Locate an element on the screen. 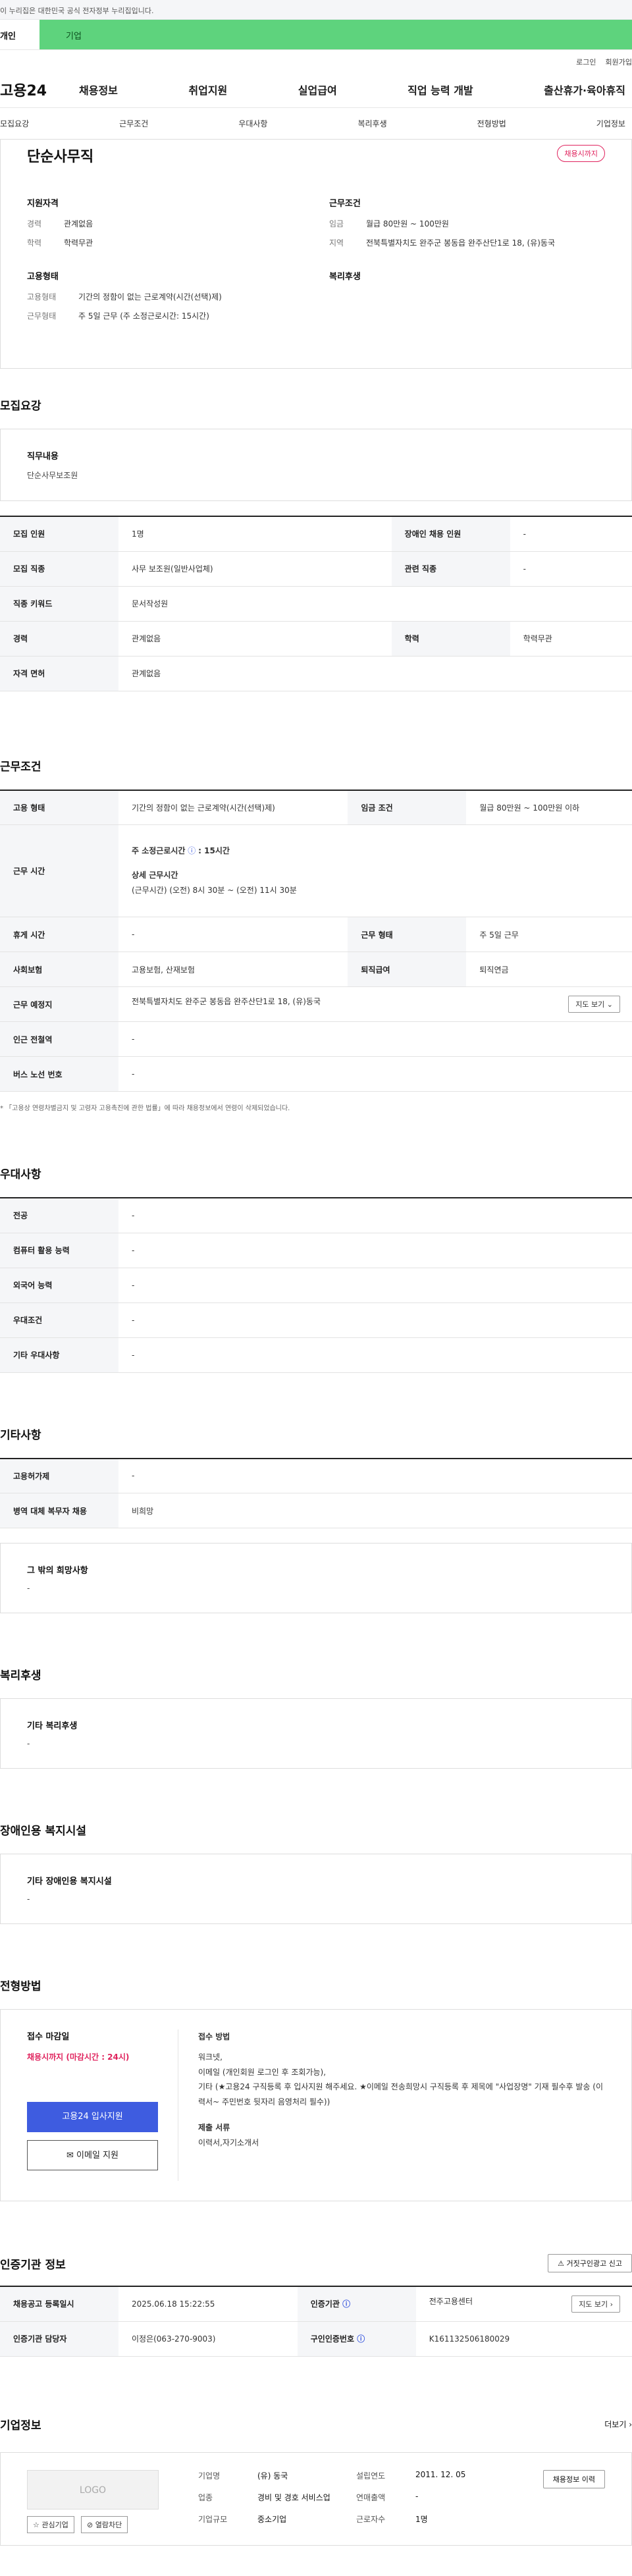 This screenshot has height=2576, width=632. cell-label: 임금 조건 is located at coordinates (407, 808).